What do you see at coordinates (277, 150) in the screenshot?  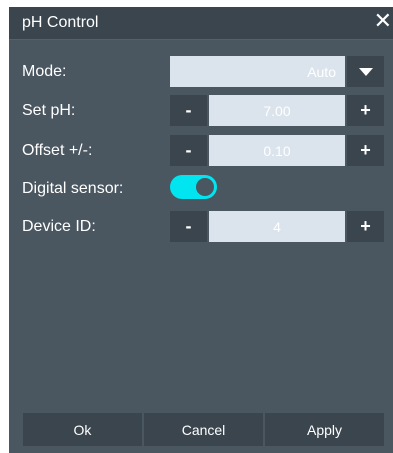 I see `offset-value: 0.10` at bounding box center [277, 150].